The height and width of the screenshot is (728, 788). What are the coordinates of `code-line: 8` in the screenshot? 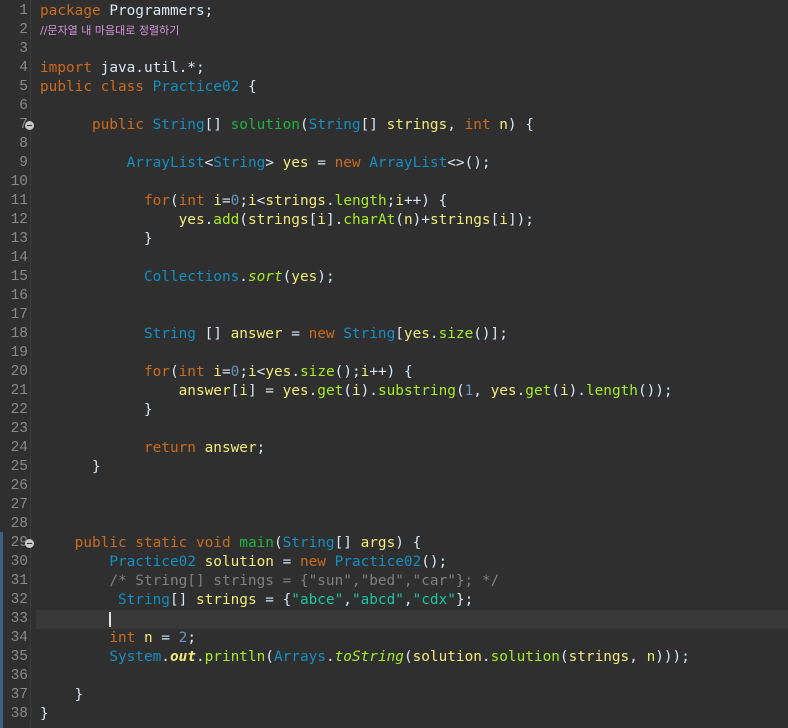 It's located at (403, 144).